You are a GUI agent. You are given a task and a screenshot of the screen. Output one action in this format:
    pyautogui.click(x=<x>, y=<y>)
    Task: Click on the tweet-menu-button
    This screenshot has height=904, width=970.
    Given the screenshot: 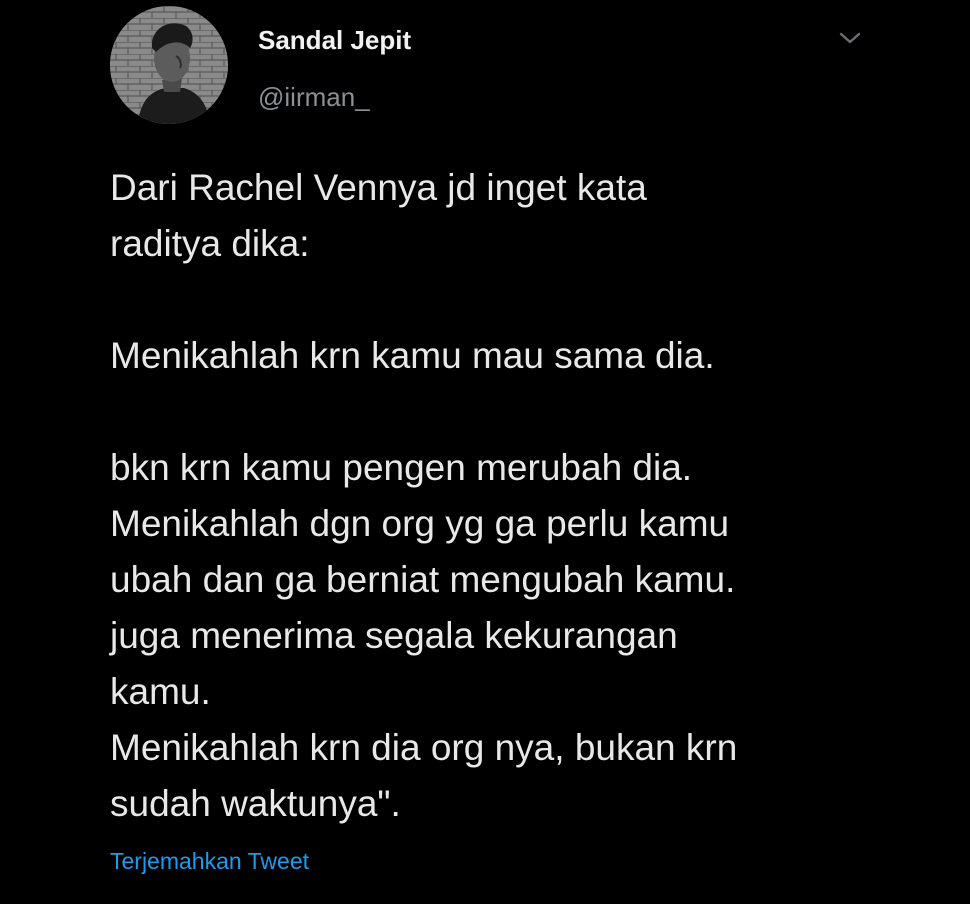 What is the action you would take?
    pyautogui.click(x=850, y=38)
    